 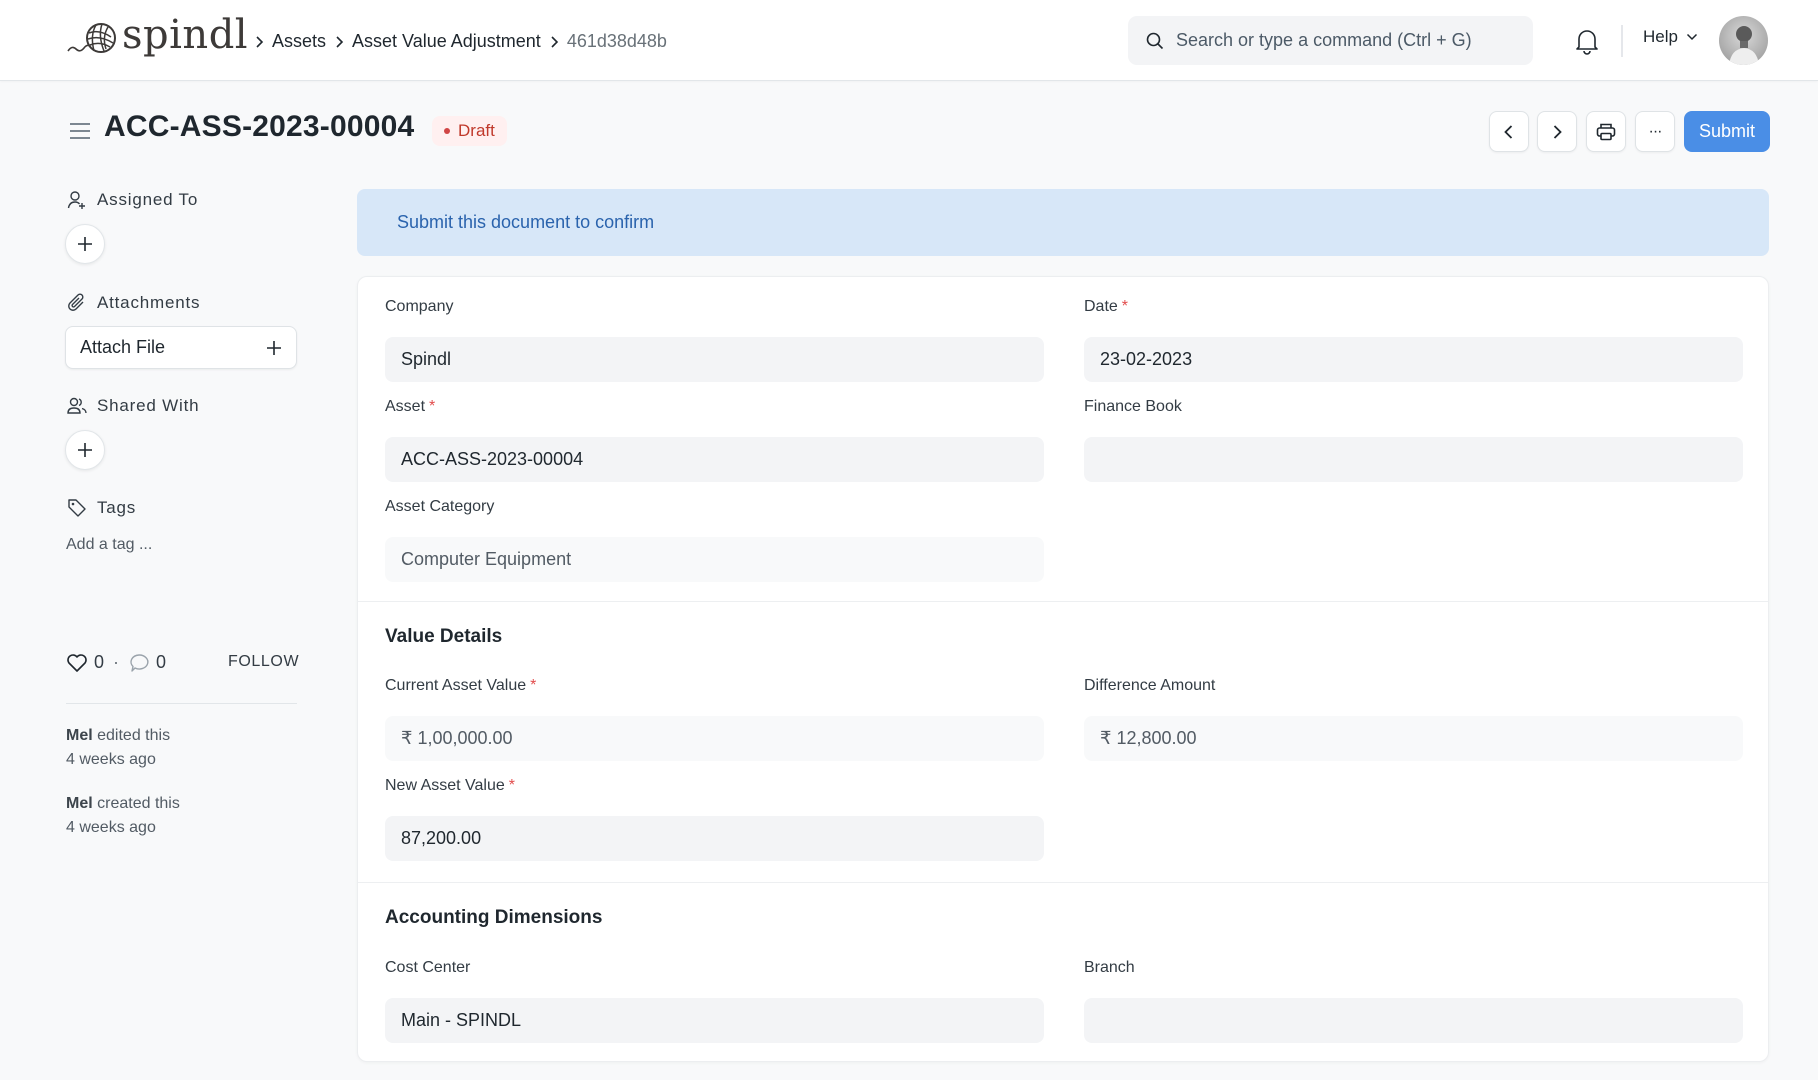 What do you see at coordinates (148, 199) in the screenshot?
I see `assigned-to-label: Assigned To` at bounding box center [148, 199].